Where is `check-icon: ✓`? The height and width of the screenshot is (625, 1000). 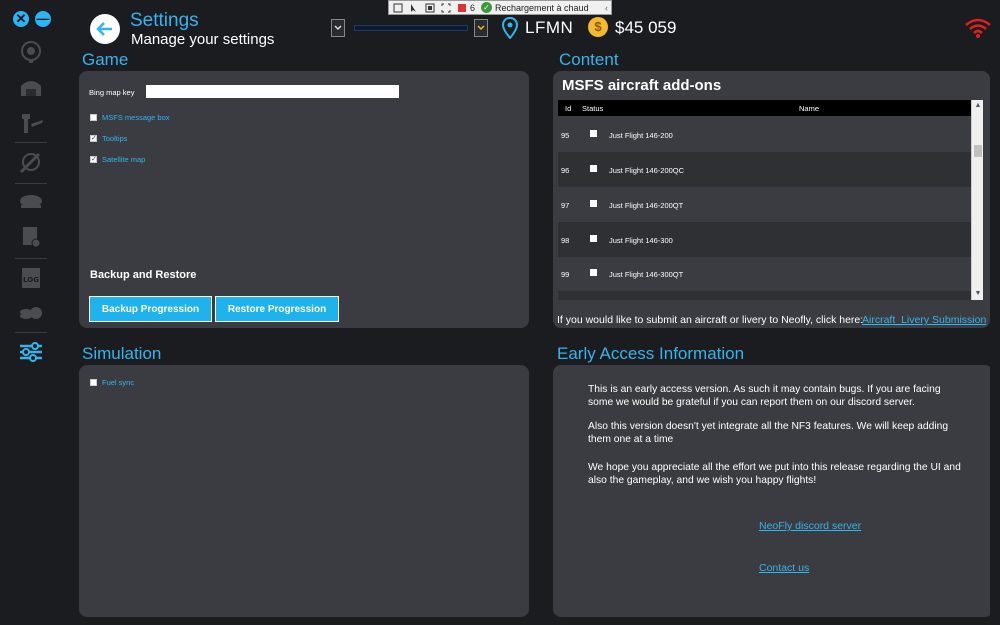 check-icon: ✓ is located at coordinates (487, 7).